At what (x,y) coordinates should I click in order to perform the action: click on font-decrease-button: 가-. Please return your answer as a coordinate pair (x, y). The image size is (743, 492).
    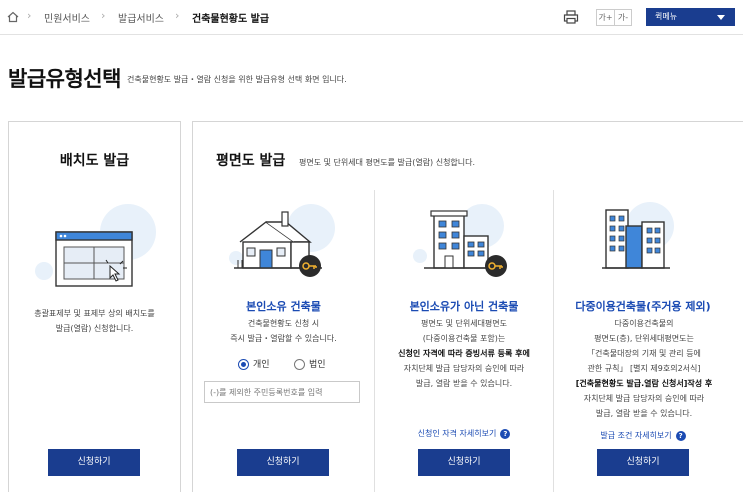
    Looking at the image, I should click on (623, 17).